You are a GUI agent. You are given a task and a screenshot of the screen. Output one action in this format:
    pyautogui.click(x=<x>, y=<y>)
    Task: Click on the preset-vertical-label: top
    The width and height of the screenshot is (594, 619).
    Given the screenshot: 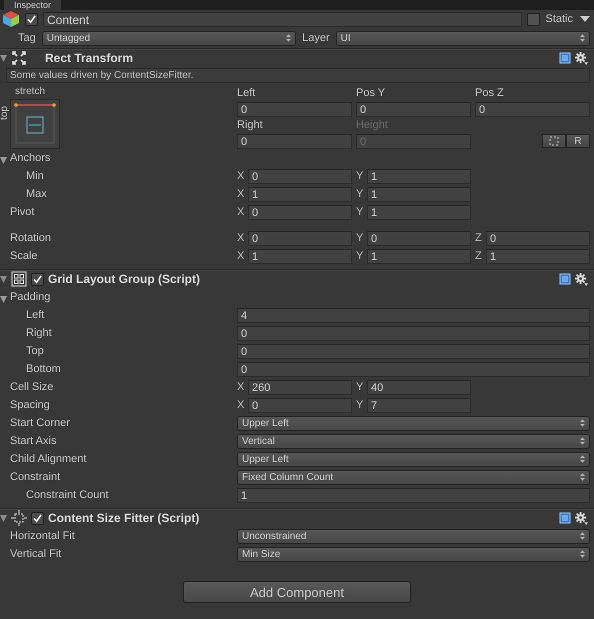 What is the action you would take?
    pyautogui.click(x=5, y=113)
    